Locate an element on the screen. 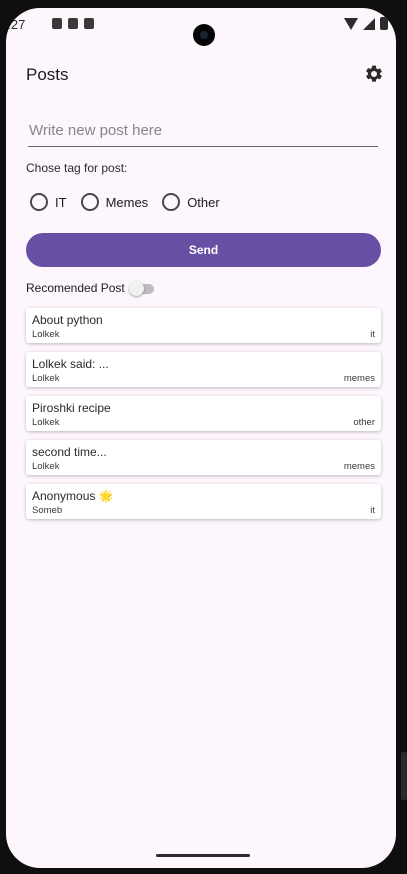 This screenshot has width=407, height=874. radio-other: Other is located at coordinates (191, 202).